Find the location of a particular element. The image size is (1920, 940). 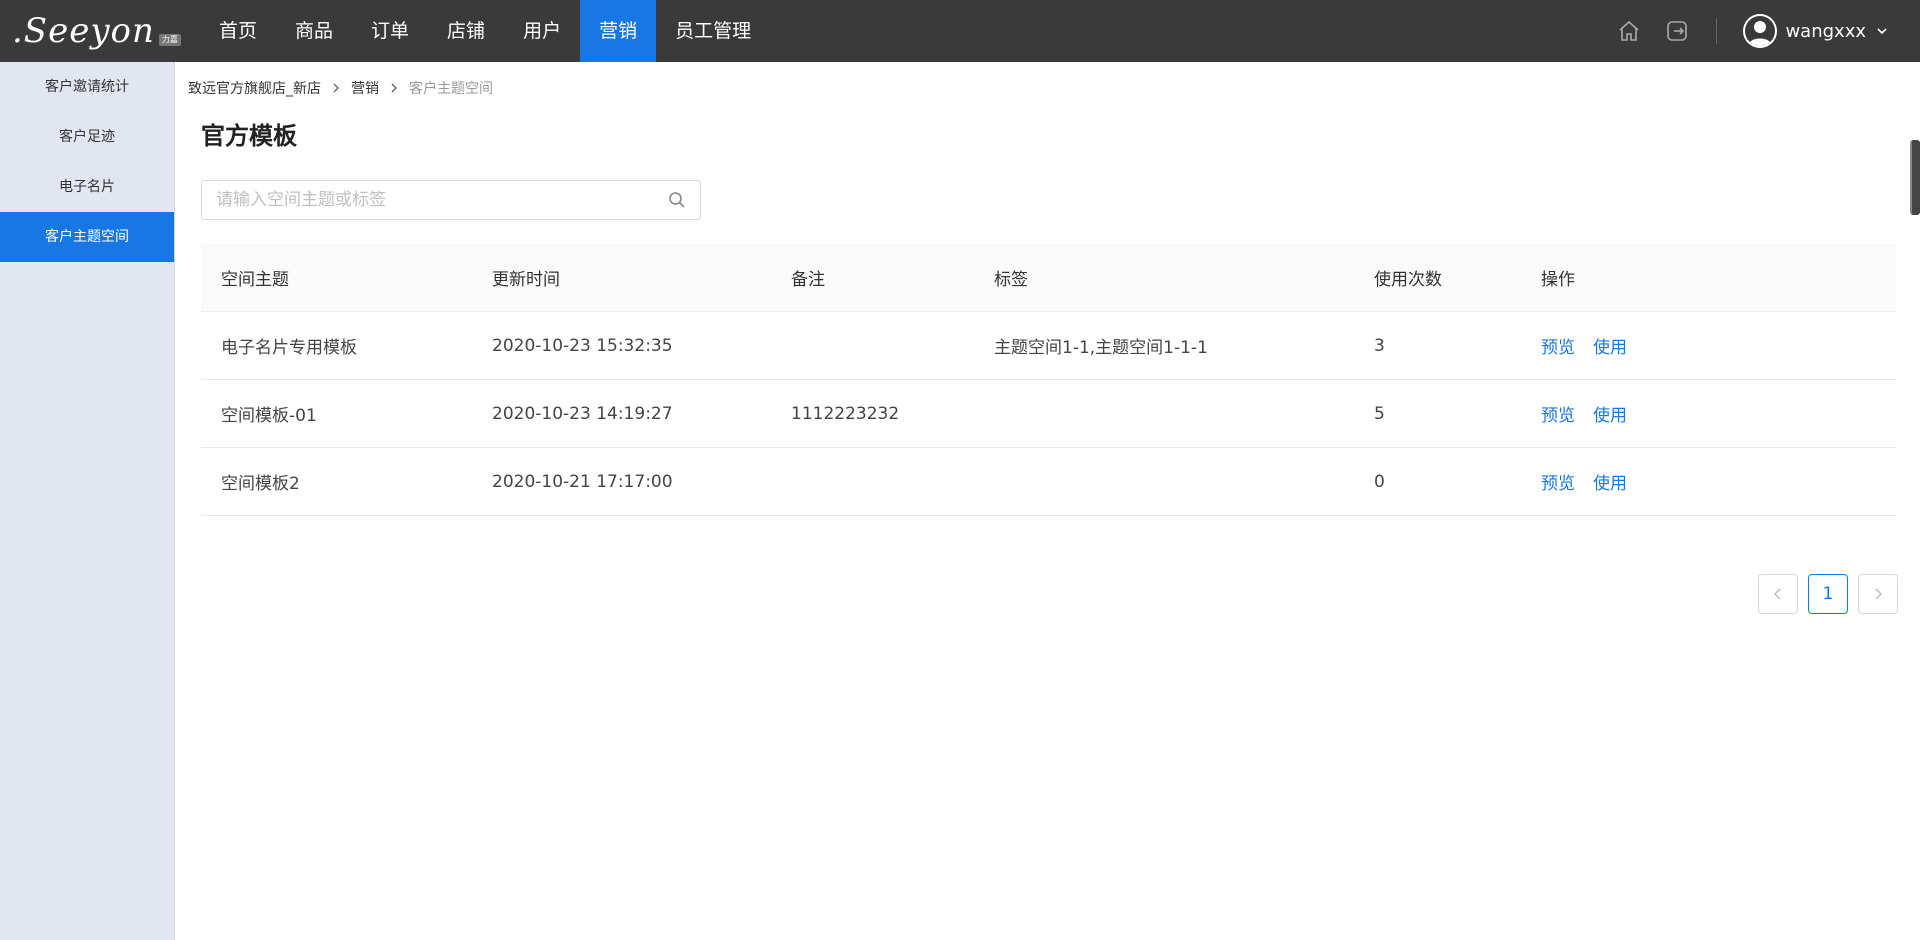

top-right-tools: wangxxx is located at coordinates (1768, 31).